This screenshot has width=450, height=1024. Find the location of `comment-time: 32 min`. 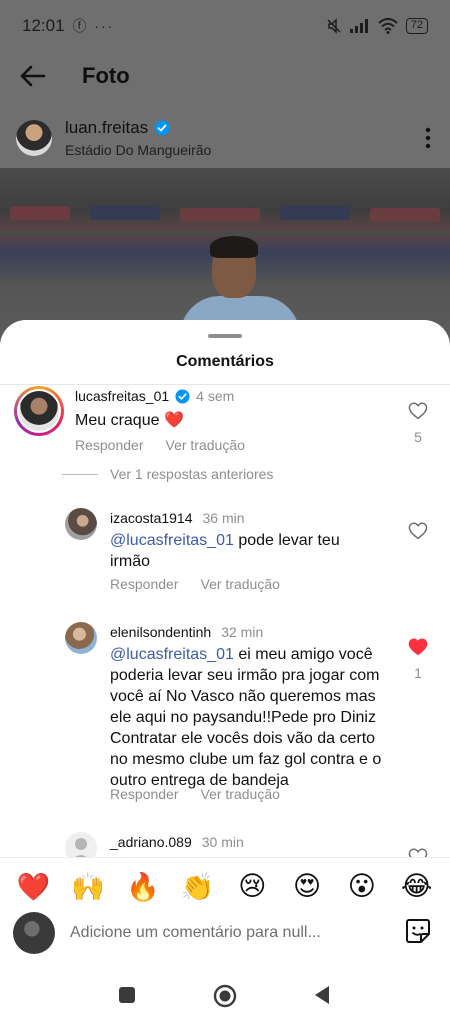

comment-time: 32 min is located at coordinates (242, 632).